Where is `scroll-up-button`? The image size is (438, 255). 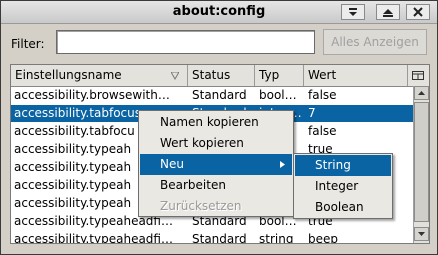
scroll-up-button is located at coordinates (421, 93).